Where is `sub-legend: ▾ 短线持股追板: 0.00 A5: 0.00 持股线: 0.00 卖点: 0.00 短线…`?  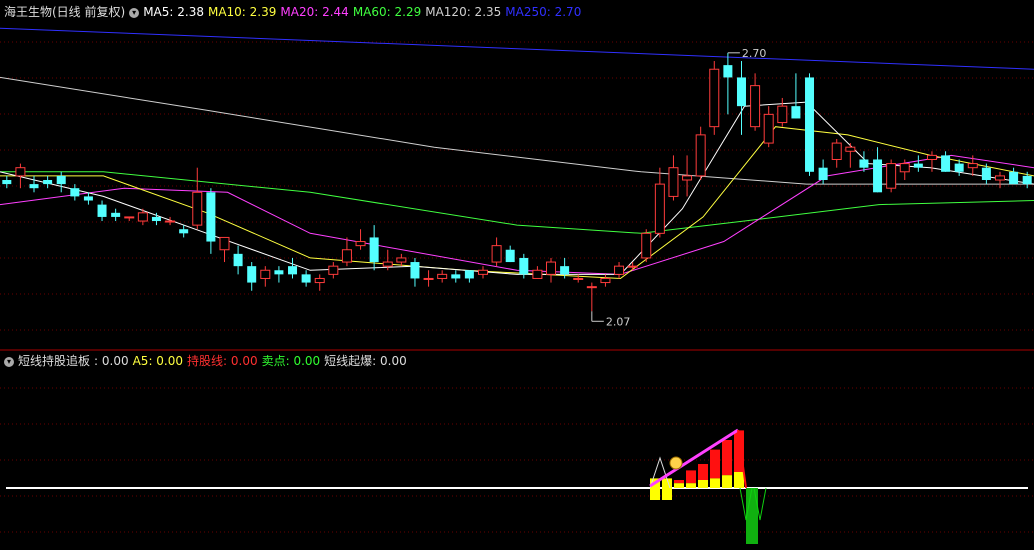
sub-legend: ▾ 短线持股追板: 0.00 A5: 0.00 持股线: 0.00 卖点: 0.00 短线… is located at coordinates (209, 361).